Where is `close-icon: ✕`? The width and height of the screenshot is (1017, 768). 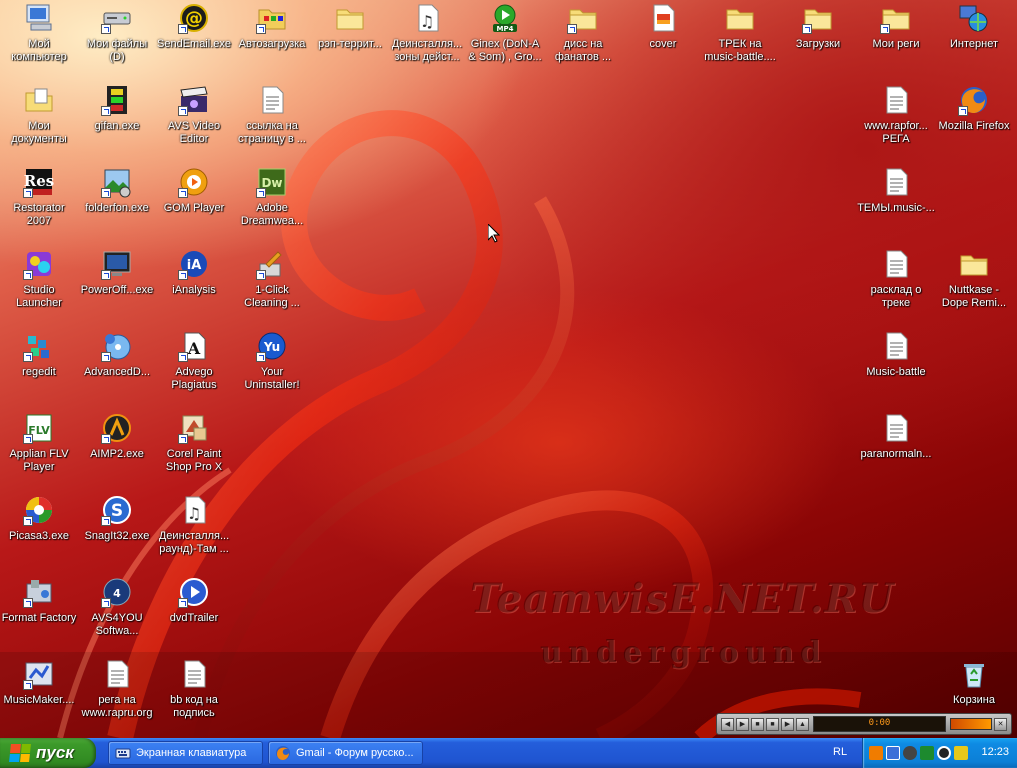
close-icon: ✕ is located at coordinates (1000, 724).